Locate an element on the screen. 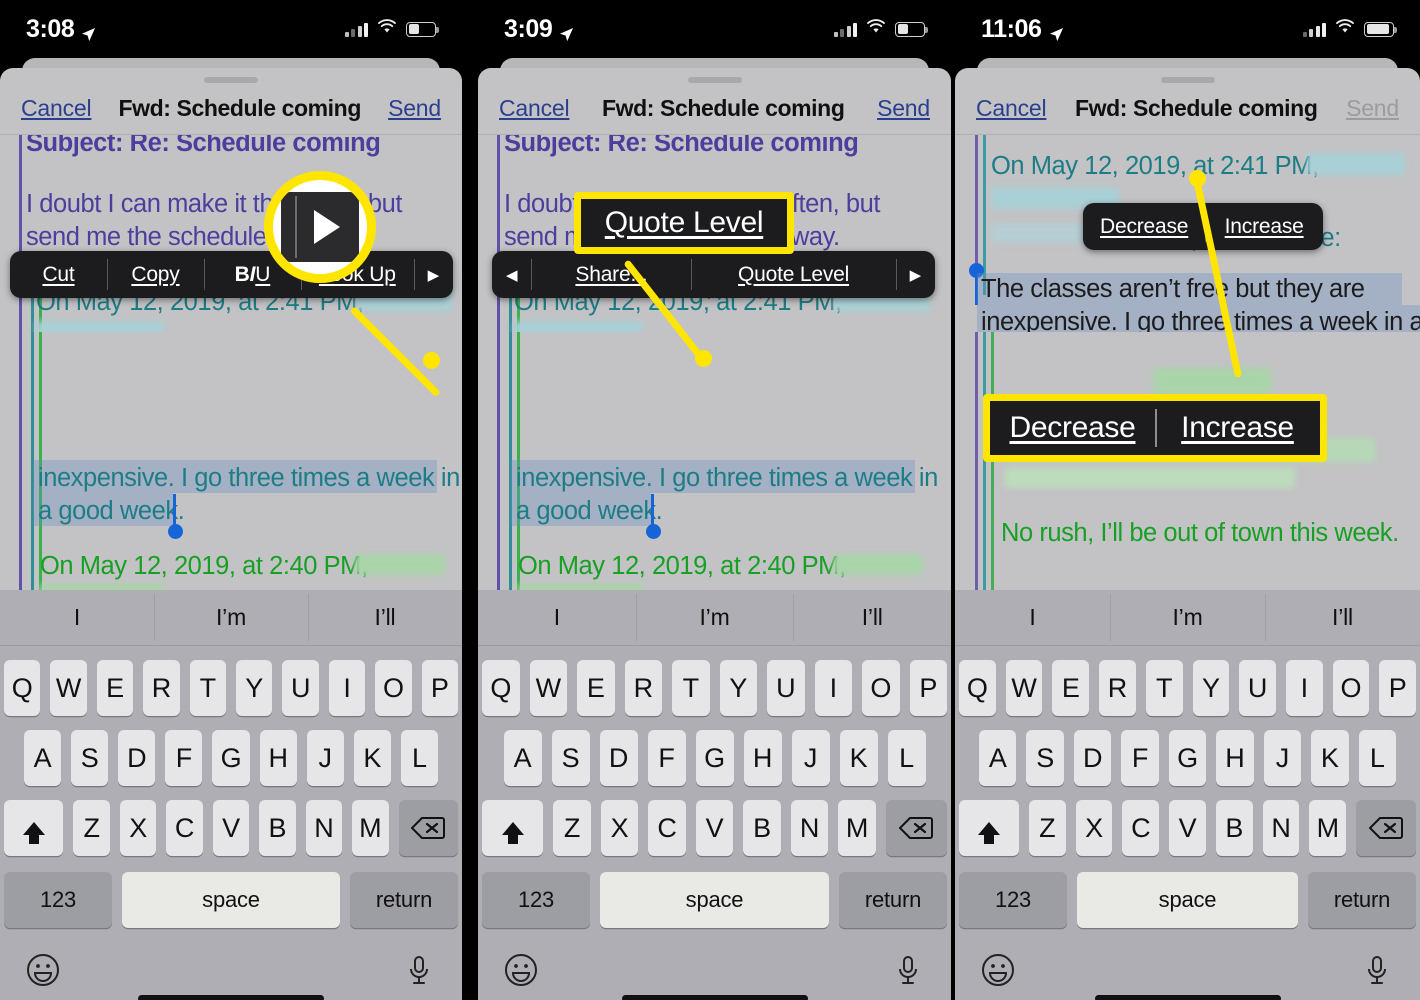 The width and height of the screenshot is (1420, 1000). cut-button: Cut is located at coordinates (58, 274).